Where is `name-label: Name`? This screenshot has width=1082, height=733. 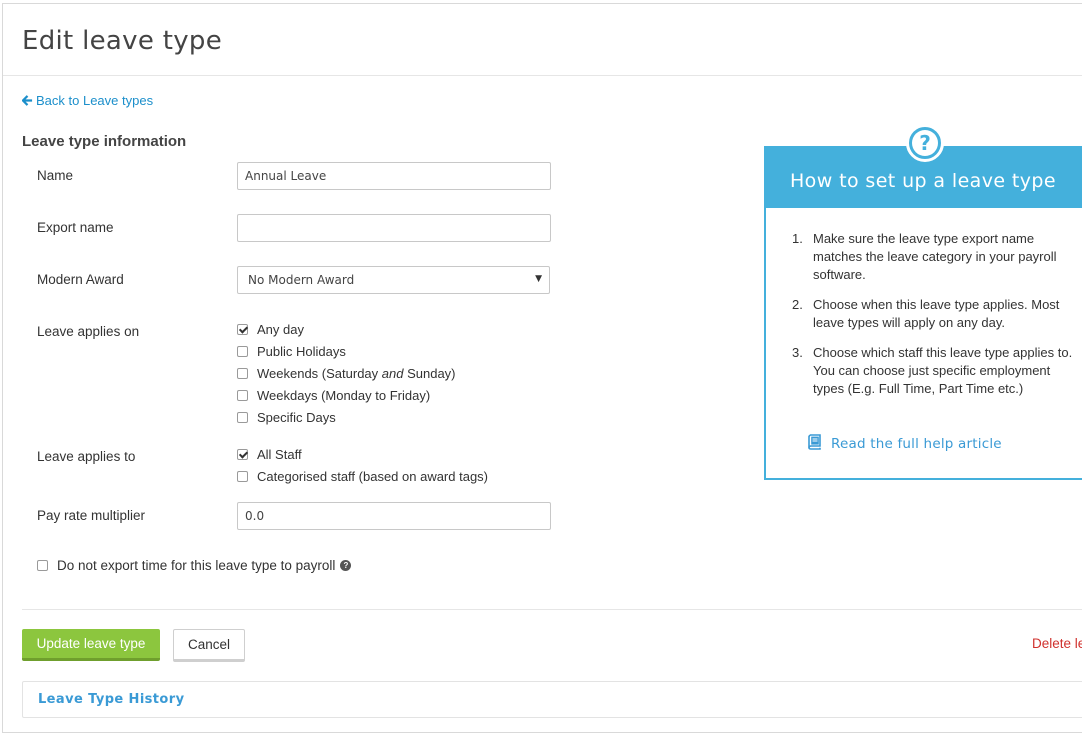 name-label: Name is located at coordinates (55, 175).